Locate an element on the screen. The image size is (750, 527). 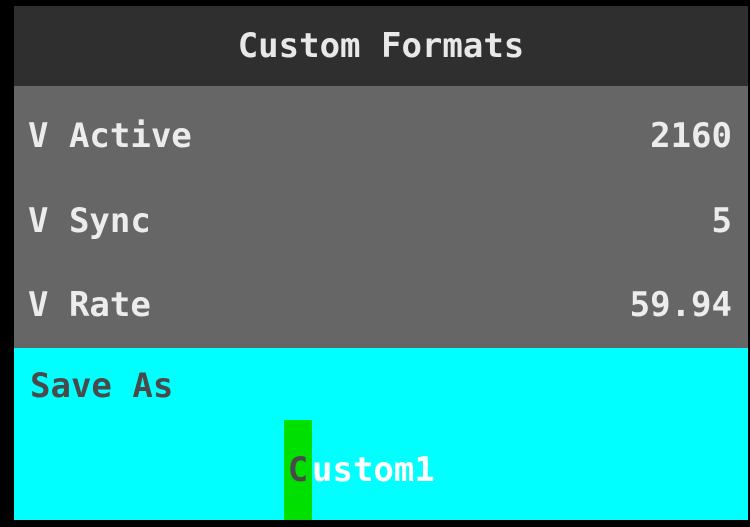
save-as-label: Save As is located at coordinates (102, 386).